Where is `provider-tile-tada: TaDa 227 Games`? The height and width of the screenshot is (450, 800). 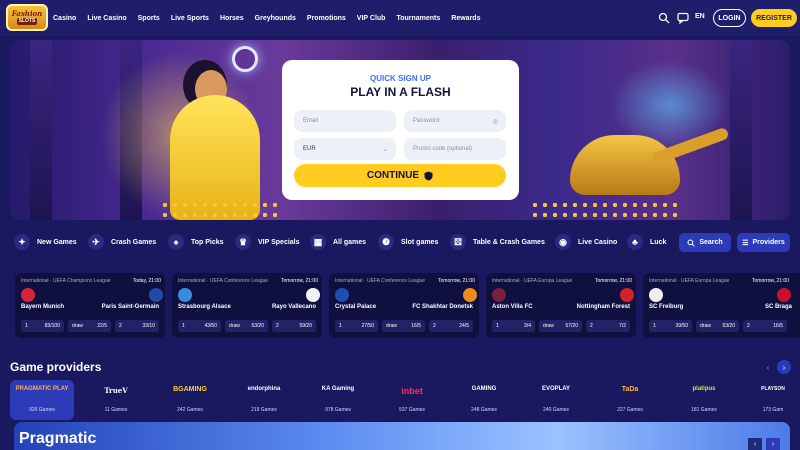
provider-tile-tada: TaDa 227 Games is located at coordinates (630, 400).